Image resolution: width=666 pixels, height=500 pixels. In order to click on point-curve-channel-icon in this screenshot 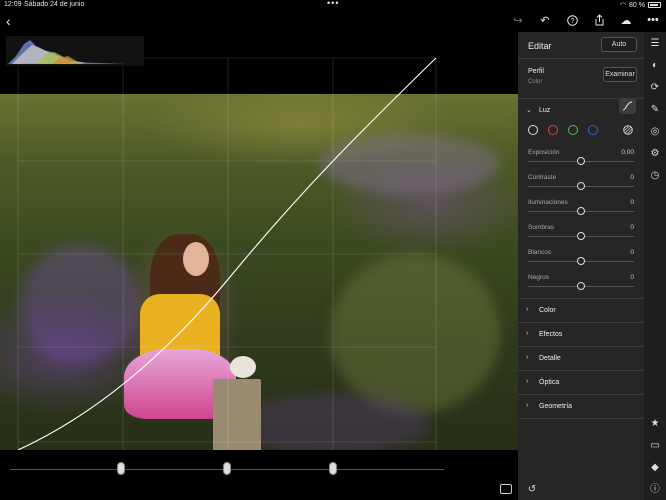, I will do `click(628, 130)`.